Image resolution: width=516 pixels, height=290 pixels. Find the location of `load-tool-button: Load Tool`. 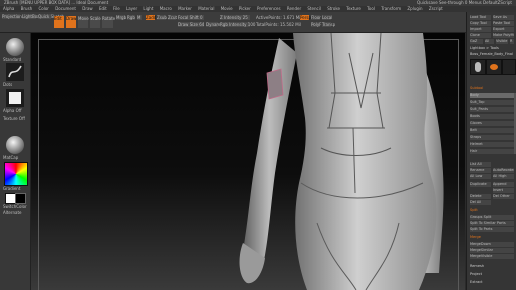

load-tool-button: Load Tool is located at coordinates (480, 17).